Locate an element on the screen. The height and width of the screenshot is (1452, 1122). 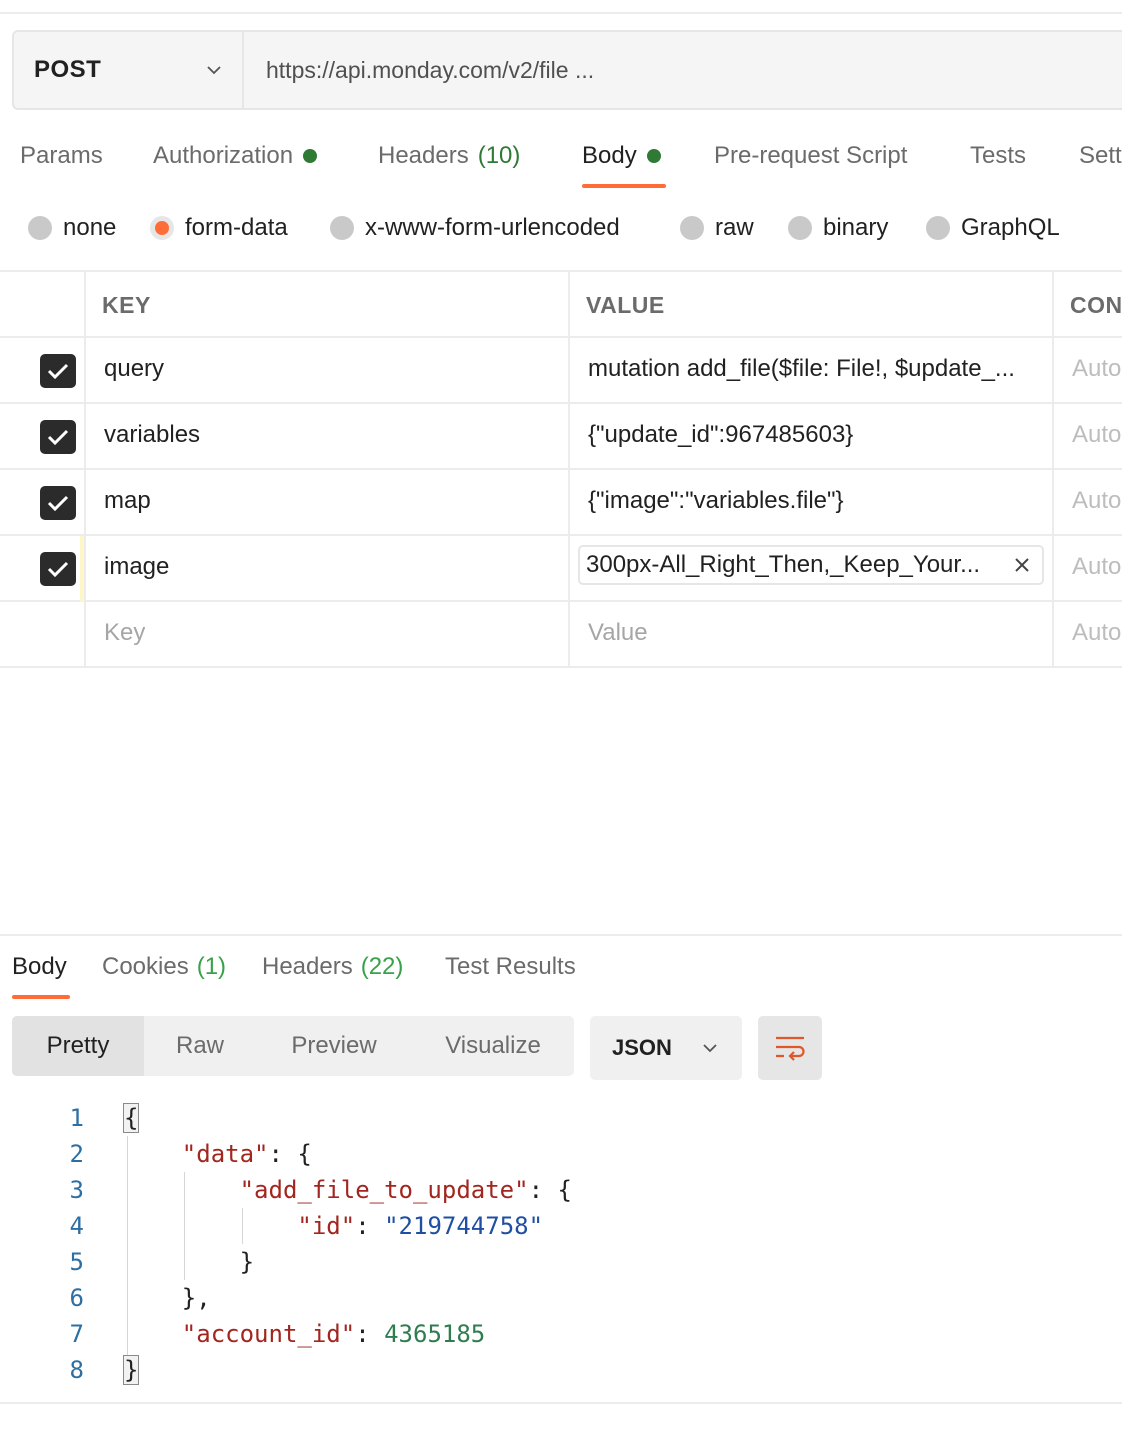
response-tab-cookies: Cookies (1) is located at coordinates (164, 967).